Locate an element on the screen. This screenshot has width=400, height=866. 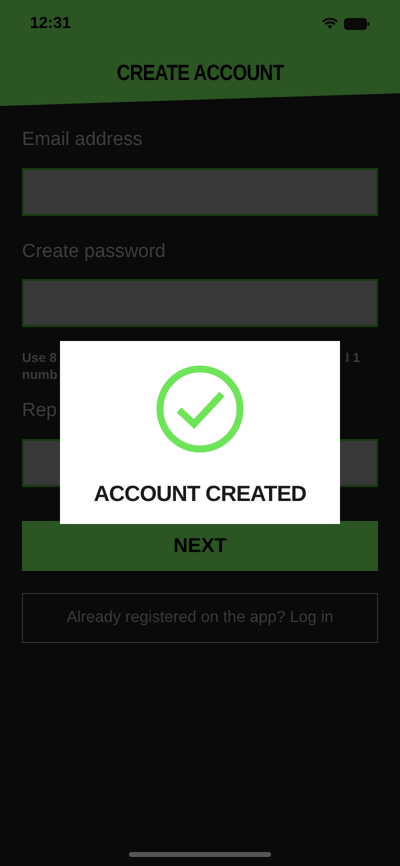
status-time: 12:31 is located at coordinates (50, 24).